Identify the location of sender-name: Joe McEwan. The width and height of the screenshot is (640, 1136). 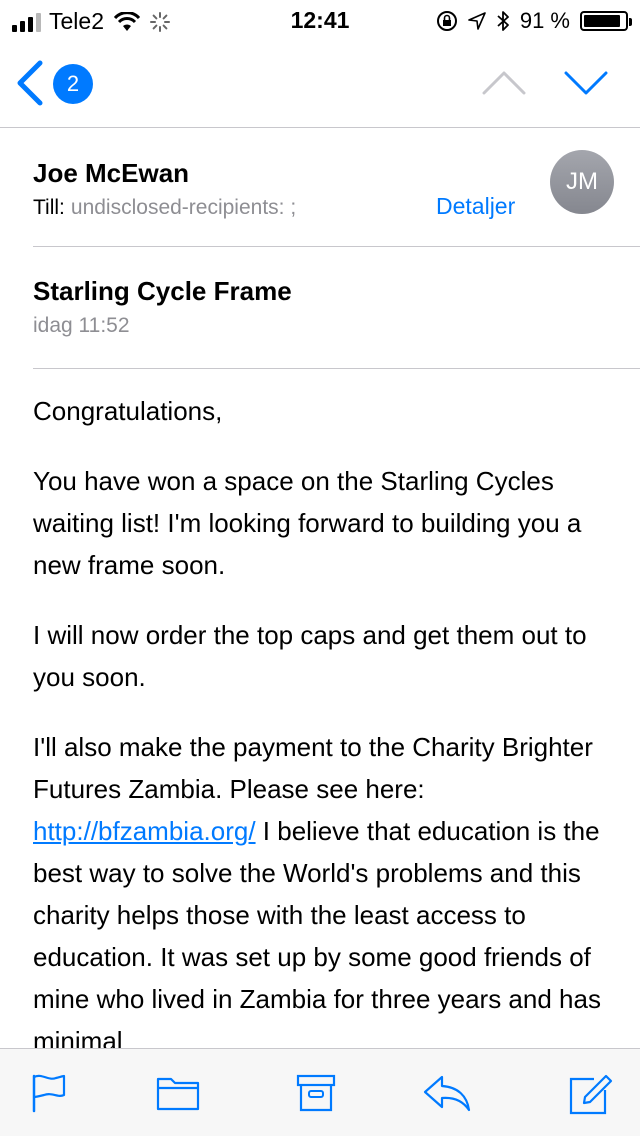
(111, 173).